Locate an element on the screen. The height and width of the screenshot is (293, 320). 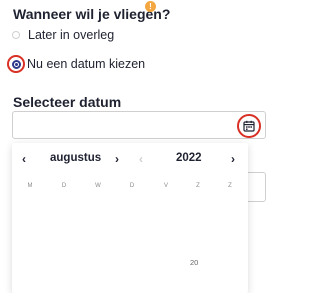
datepicker-header: ‹ augustus › ‹ 2022 › is located at coordinates (130, 158).